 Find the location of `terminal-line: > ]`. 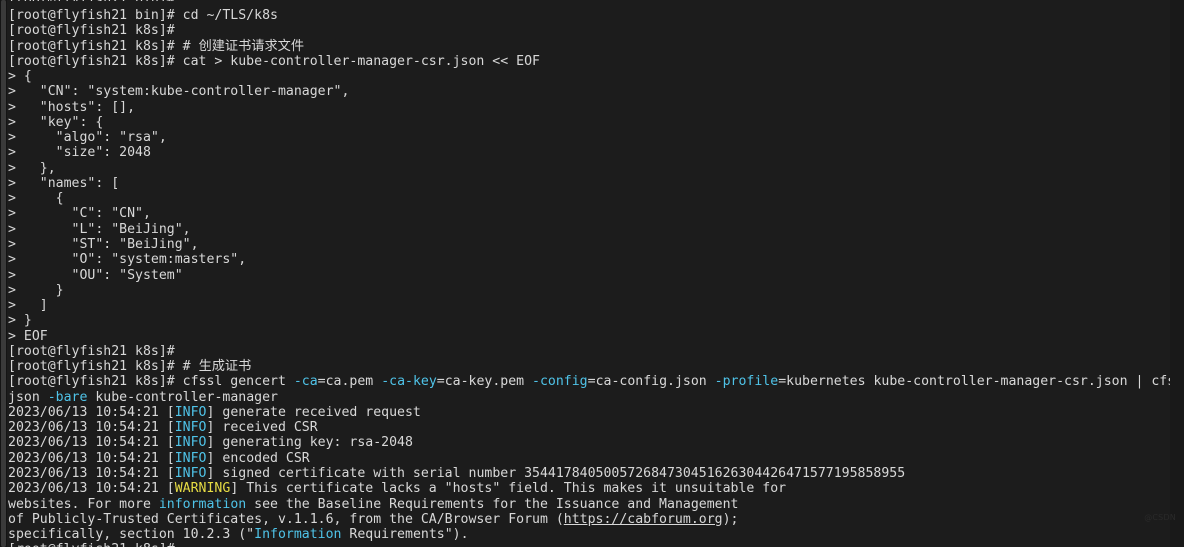

terminal-line: > ] is located at coordinates (589, 305).